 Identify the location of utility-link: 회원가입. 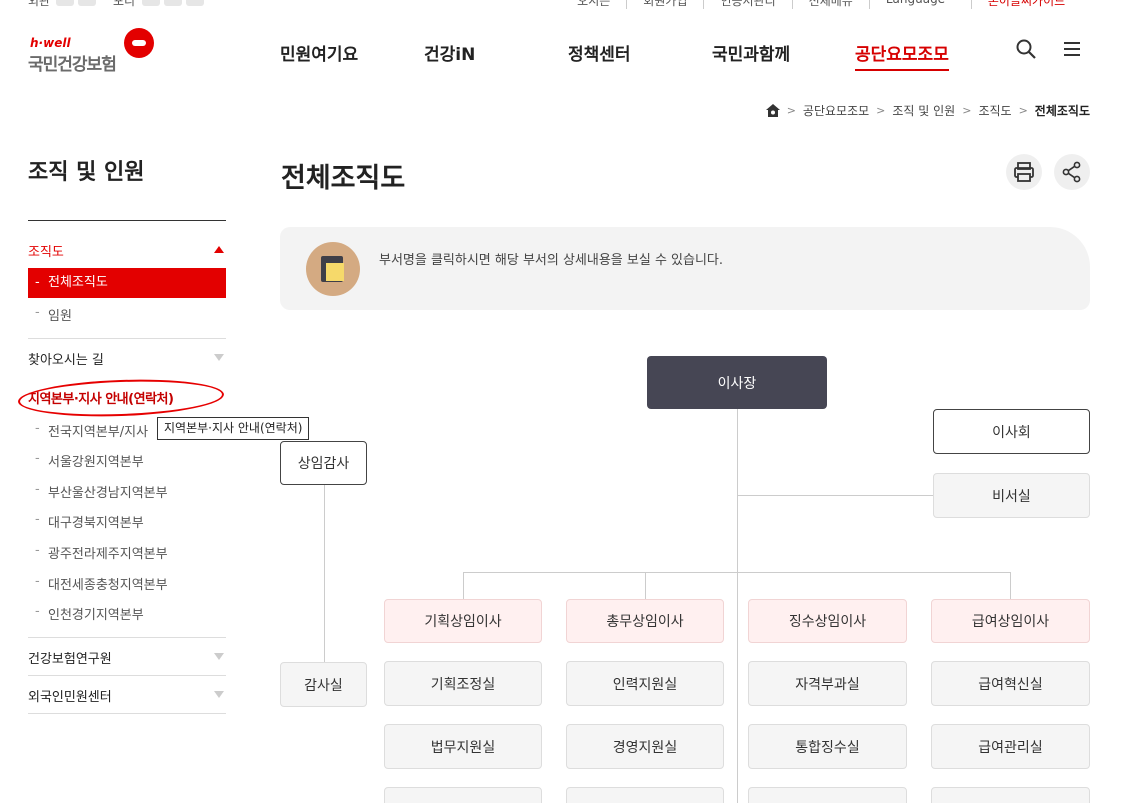
(664, 4).